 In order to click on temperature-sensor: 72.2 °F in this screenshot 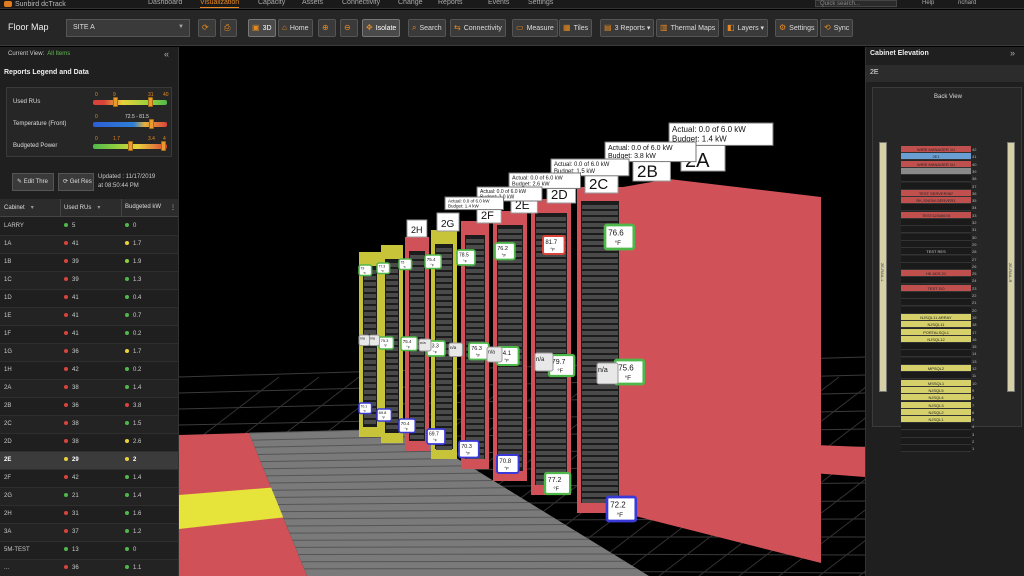, I will do `click(621, 509)`.